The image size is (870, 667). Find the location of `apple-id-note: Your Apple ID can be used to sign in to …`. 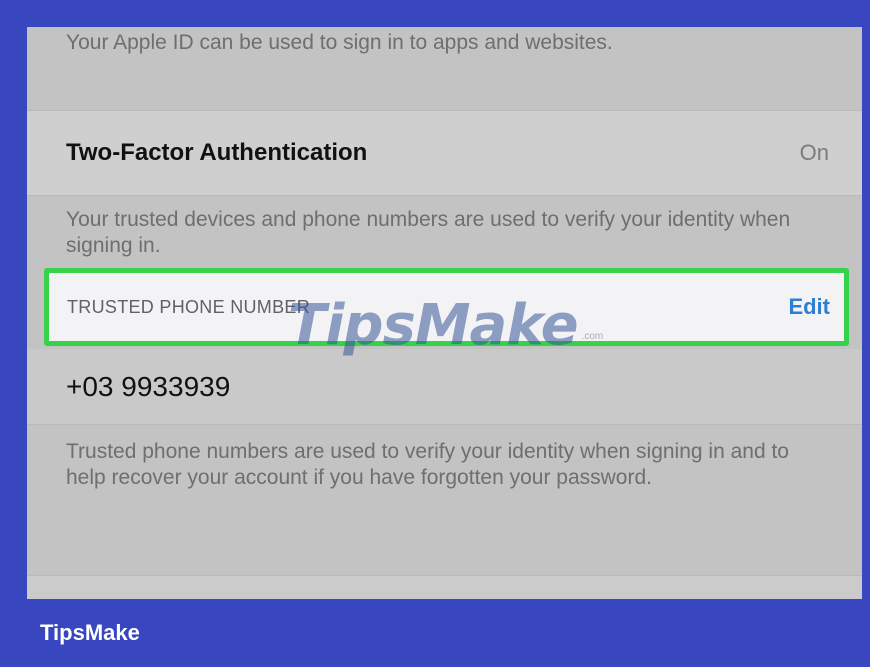

apple-id-note: Your Apple ID can be used to sign in to … is located at coordinates (339, 42).